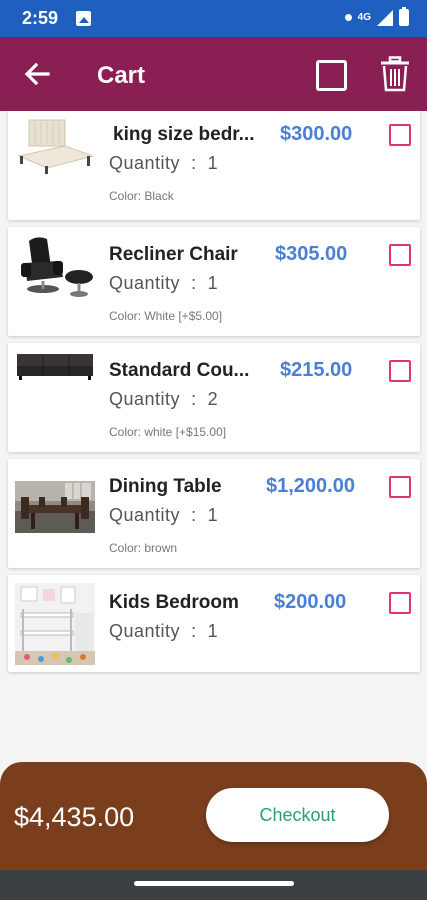  What do you see at coordinates (404, 16) in the screenshot?
I see `battery-icon` at bounding box center [404, 16].